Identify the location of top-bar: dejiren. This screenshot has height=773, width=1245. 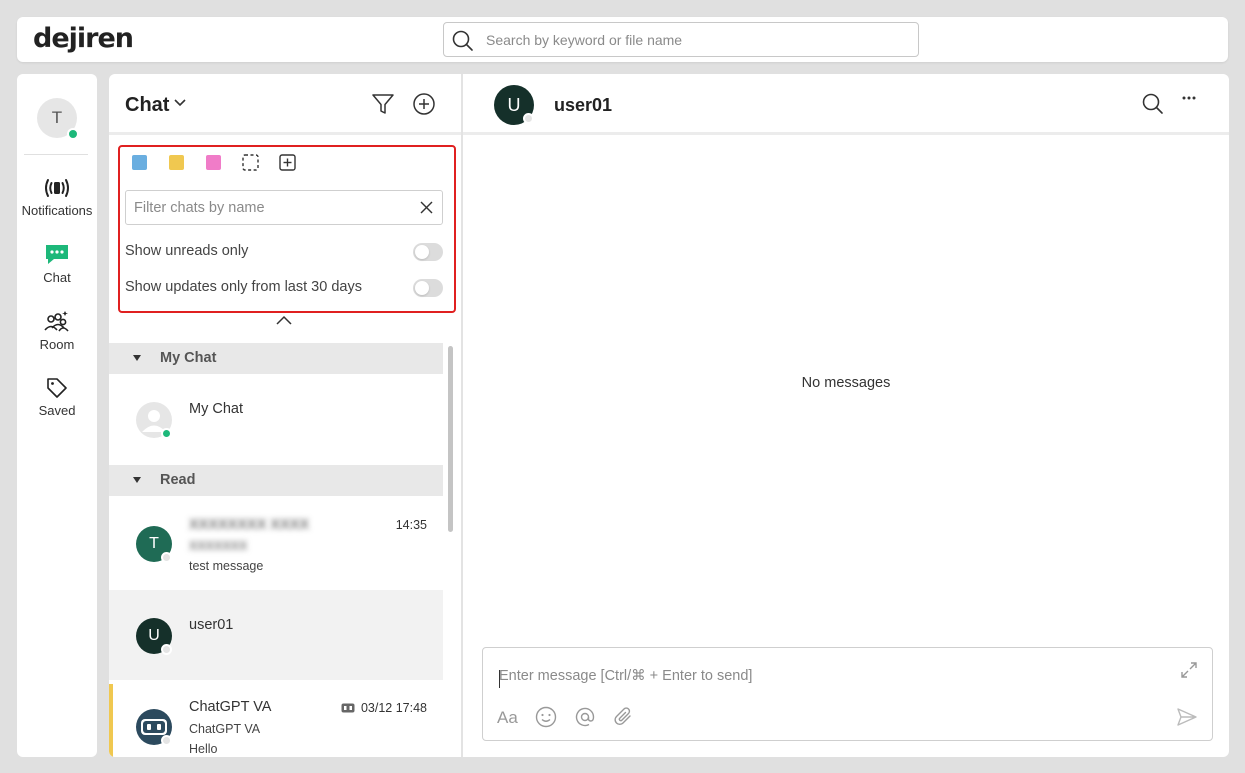
(622, 39).